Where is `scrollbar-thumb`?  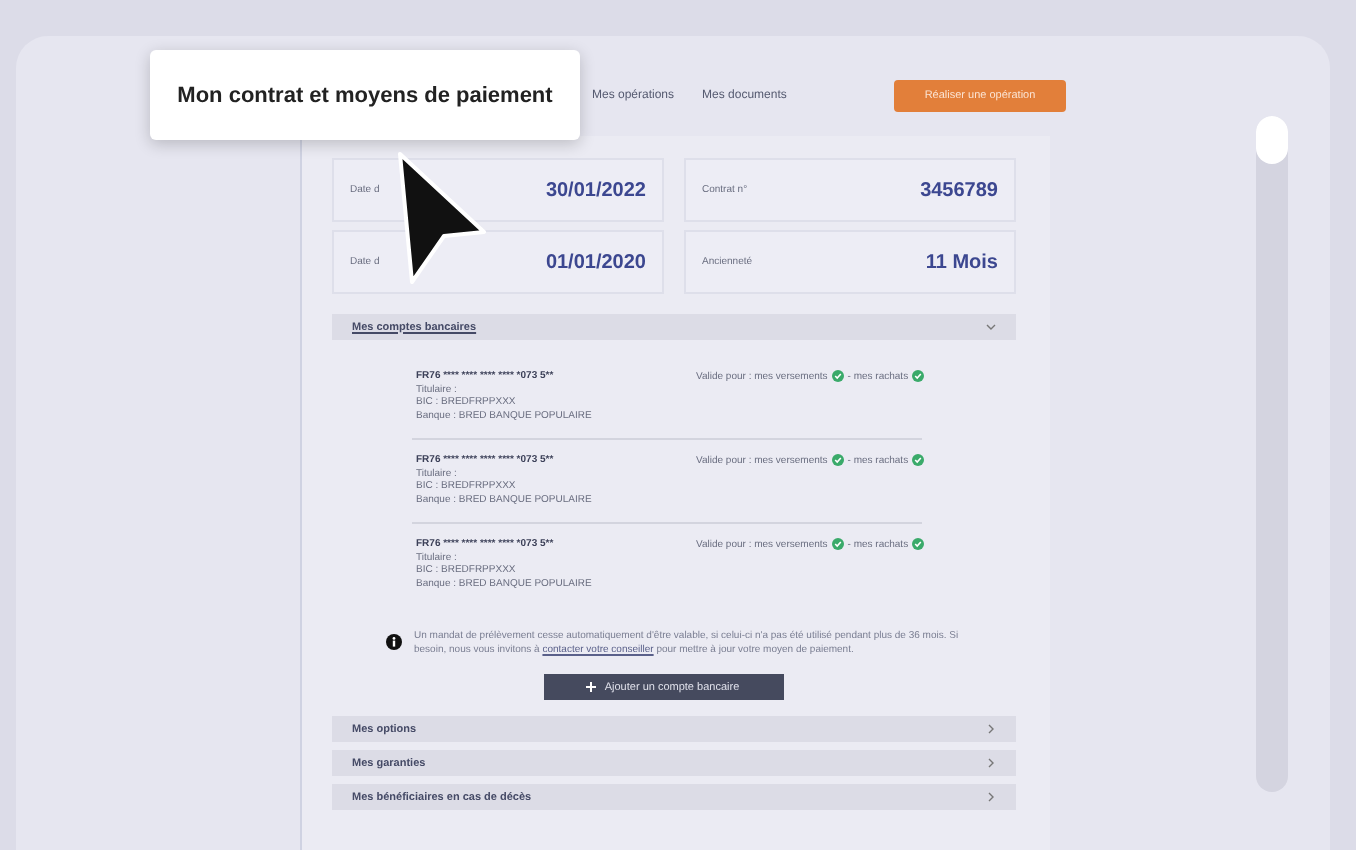
scrollbar-thumb is located at coordinates (1272, 140).